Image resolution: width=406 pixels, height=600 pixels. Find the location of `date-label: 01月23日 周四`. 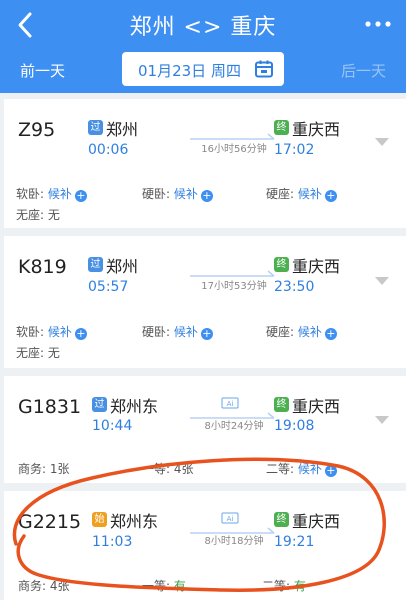

date-label: 01月23日 周四 is located at coordinates (189, 71).